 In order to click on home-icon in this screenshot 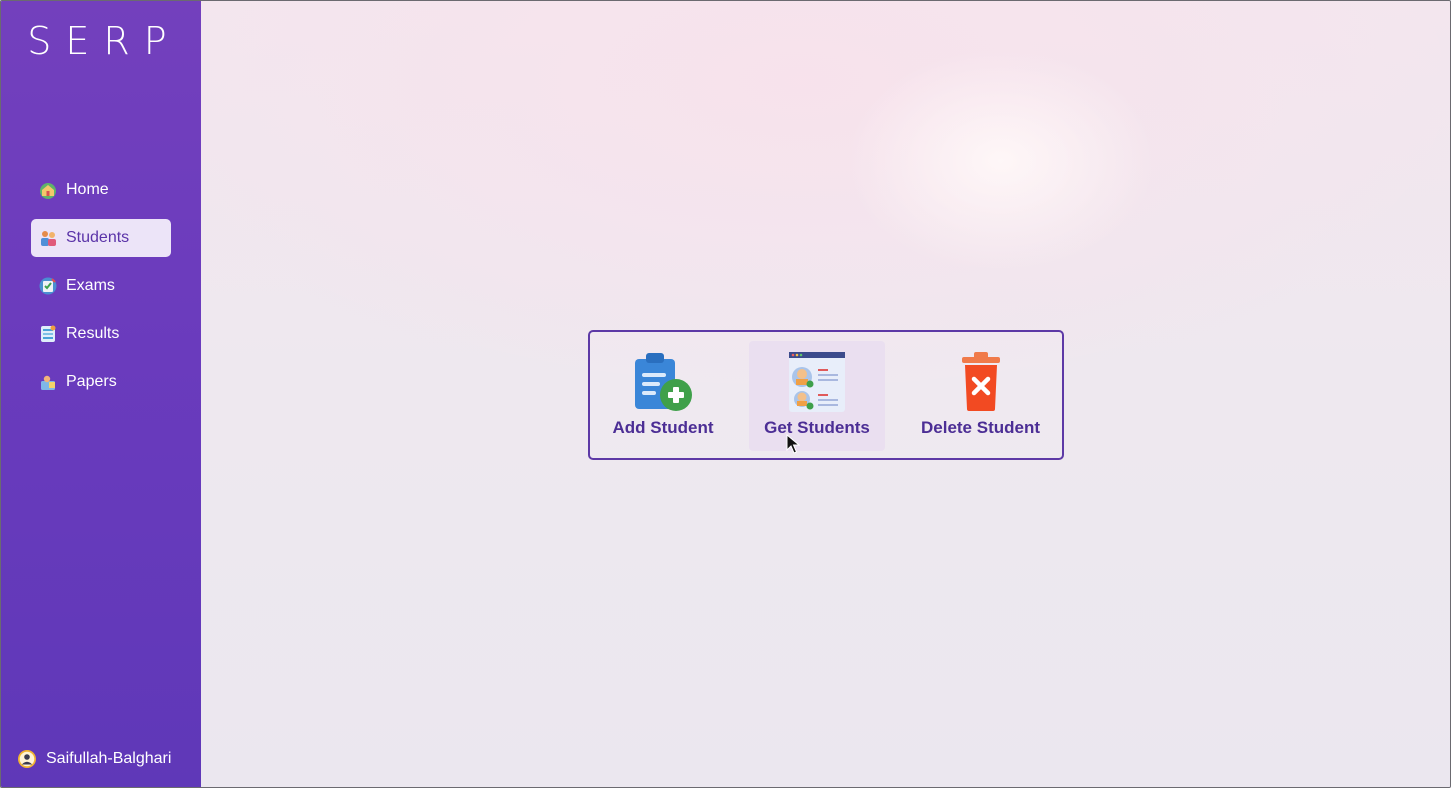, I will do `click(48, 191)`.